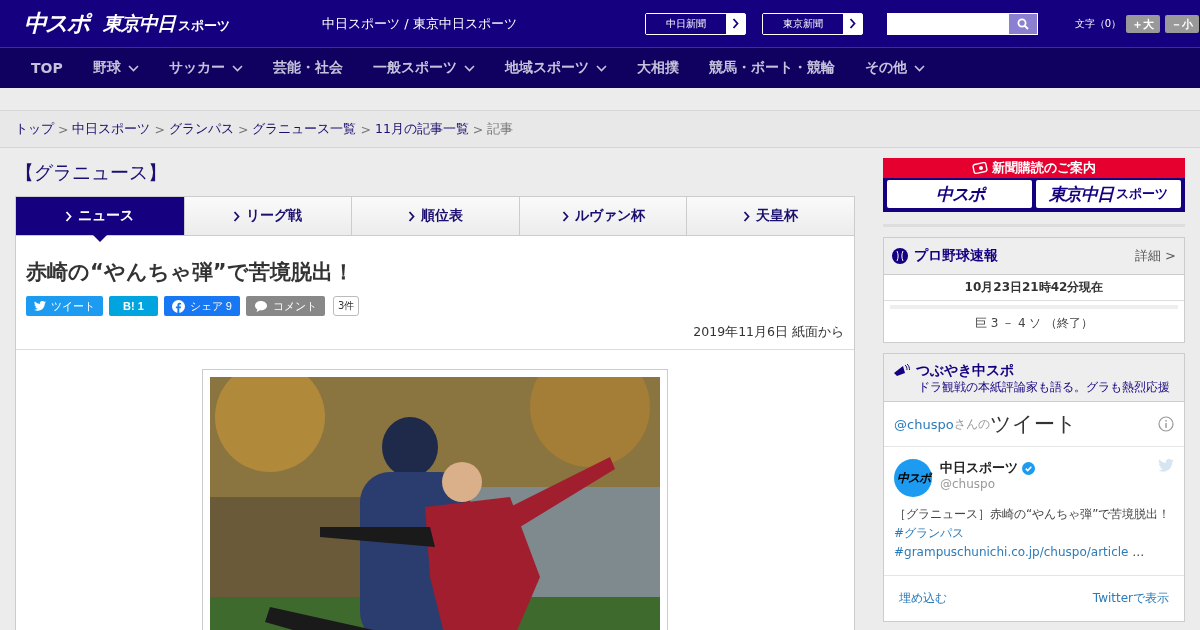 This screenshot has width=1200, height=630. Describe the element at coordinates (900, 256) in the screenshot. I see `baseball-icon` at that location.